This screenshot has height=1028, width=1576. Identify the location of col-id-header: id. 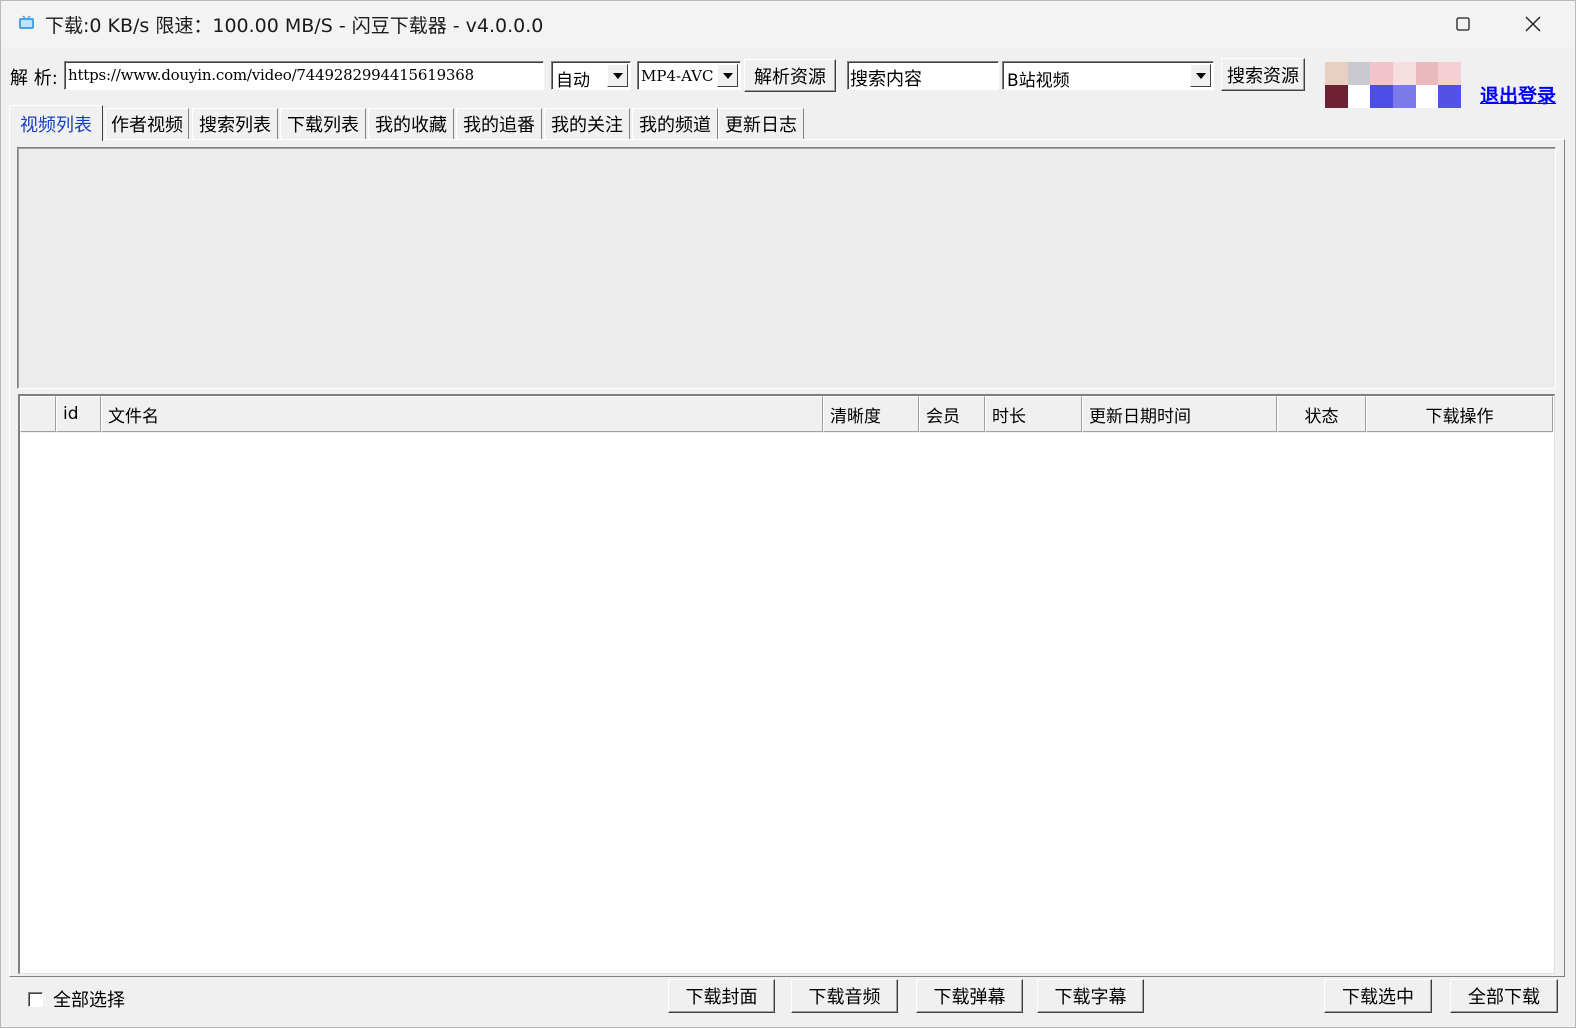
(78, 414).